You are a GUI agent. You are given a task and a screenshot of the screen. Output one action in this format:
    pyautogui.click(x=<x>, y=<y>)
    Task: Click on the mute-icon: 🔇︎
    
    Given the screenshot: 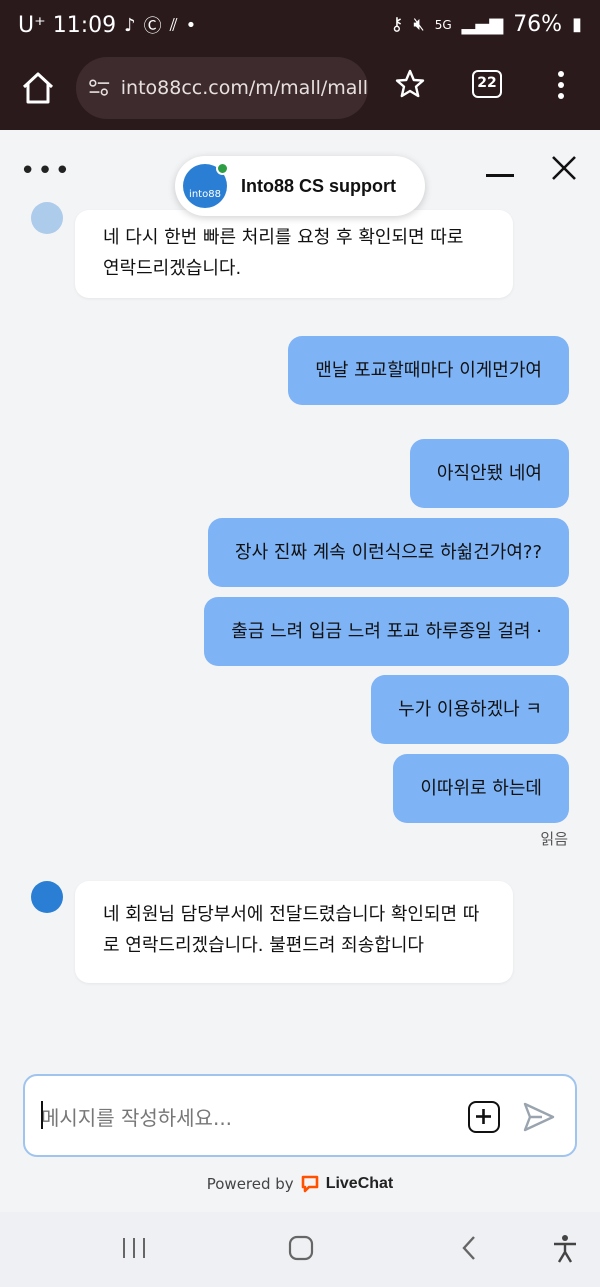 What is the action you would take?
    pyautogui.click(x=419, y=24)
    